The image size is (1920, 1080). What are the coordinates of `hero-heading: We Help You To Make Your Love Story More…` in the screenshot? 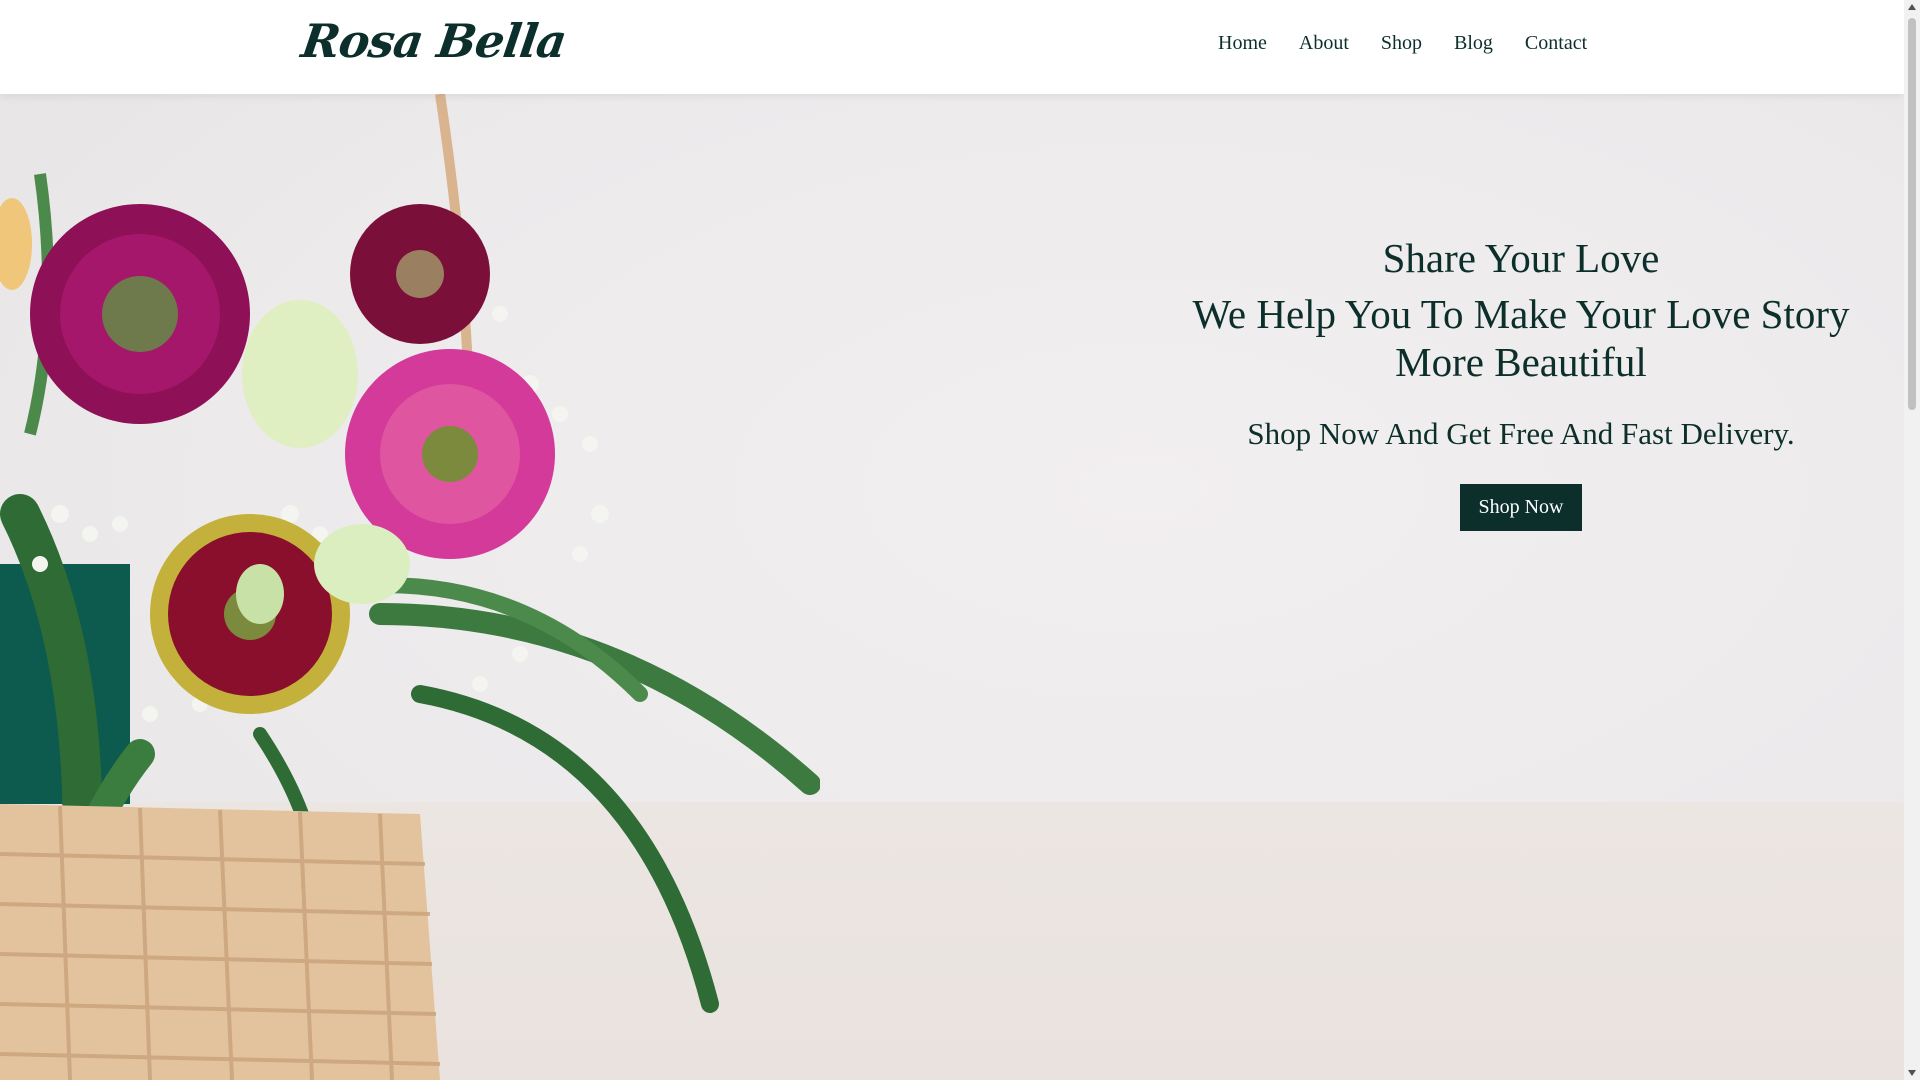 It's located at (1521, 338).